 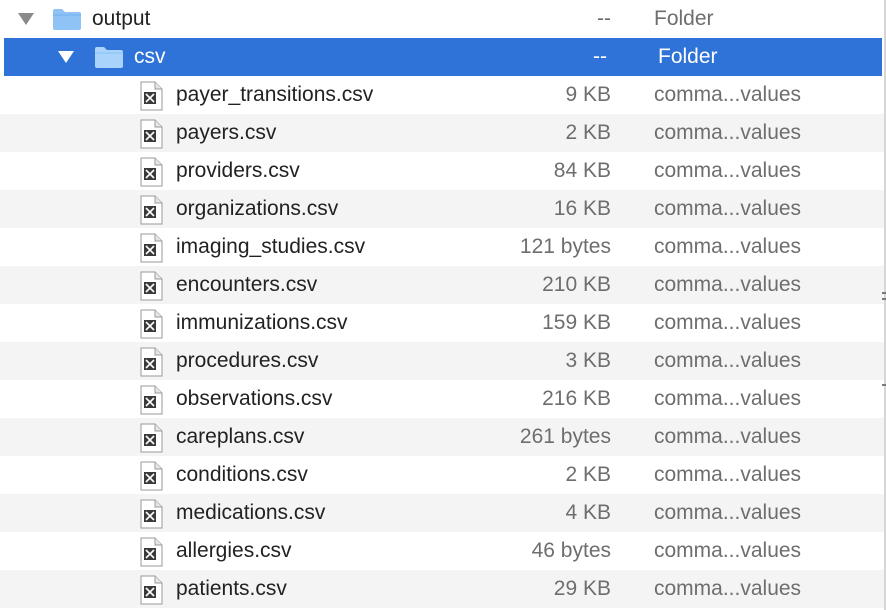 I want to click on row-size: 121 bytes, so click(x=565, y=246).